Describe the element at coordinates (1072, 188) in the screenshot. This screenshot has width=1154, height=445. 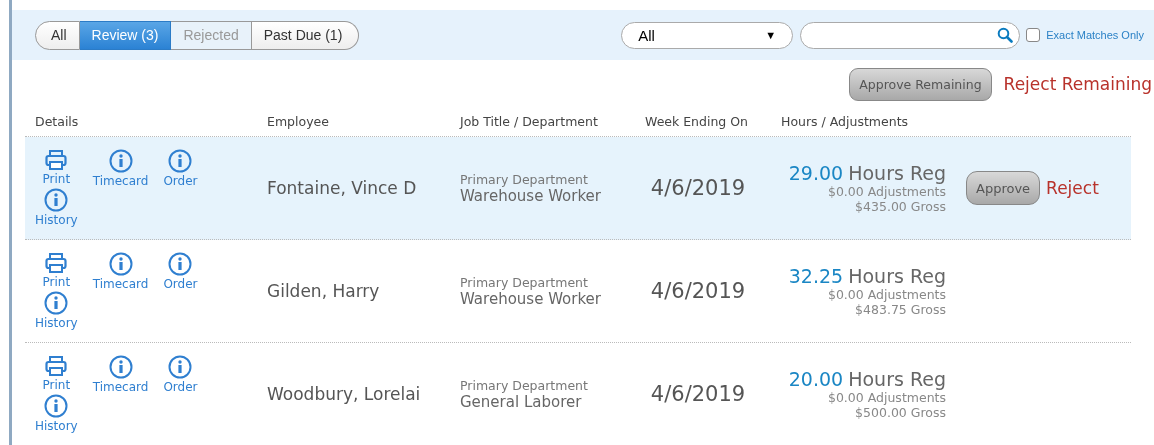
I see `reject-link: Reject` at that location.